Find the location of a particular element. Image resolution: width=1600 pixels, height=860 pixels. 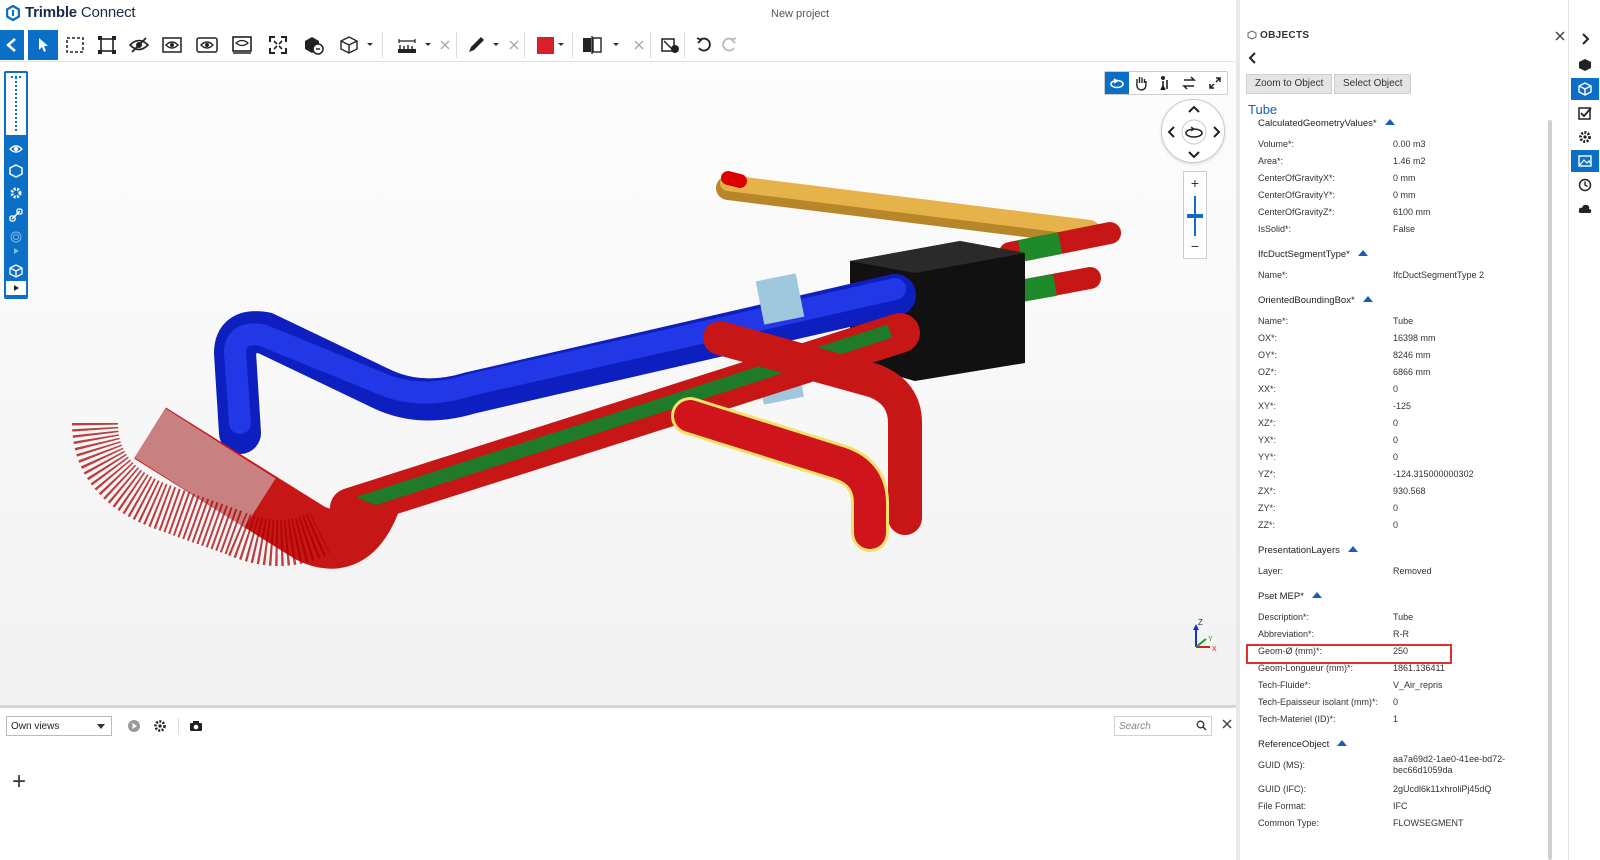

back-icon is located at coordinates (11, 45).